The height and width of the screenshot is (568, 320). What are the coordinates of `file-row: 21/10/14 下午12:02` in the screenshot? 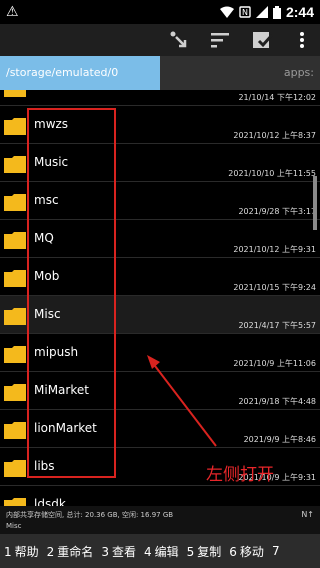 It's located at (160, 98).